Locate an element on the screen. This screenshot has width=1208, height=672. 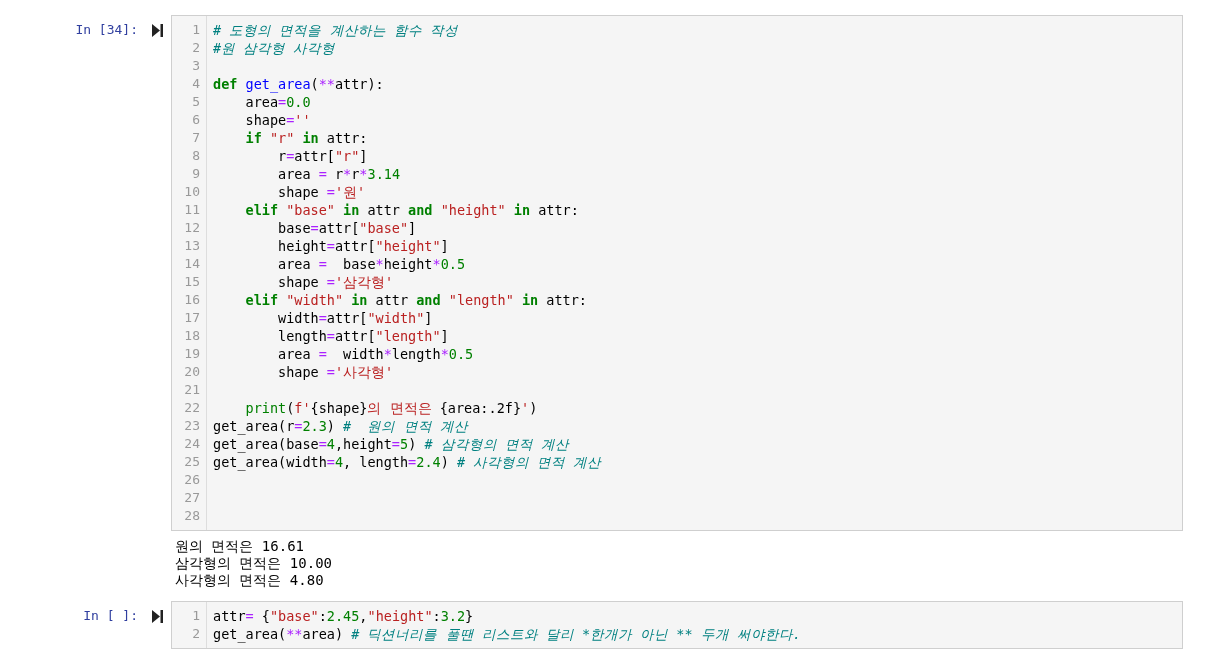
line-number: 5 is located at coordinates (196, 102).